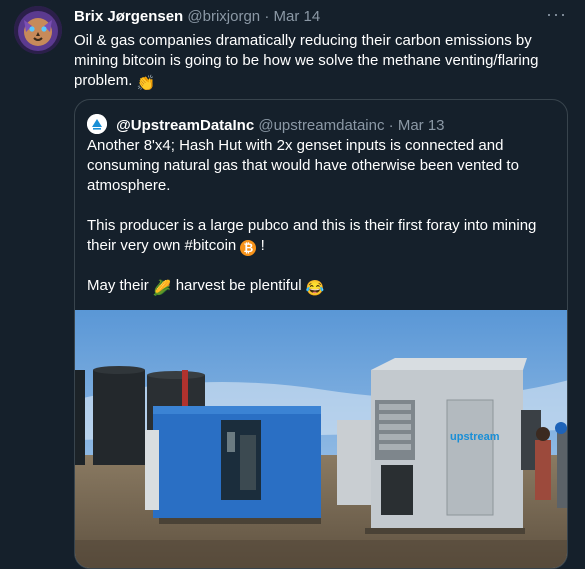 The width and height of the screenshot is (585, 569). What do you see at coordinates (315, 288) in the screenshot?
I see `laughing-face-icon: 😂` at bounding box center [315, 288].